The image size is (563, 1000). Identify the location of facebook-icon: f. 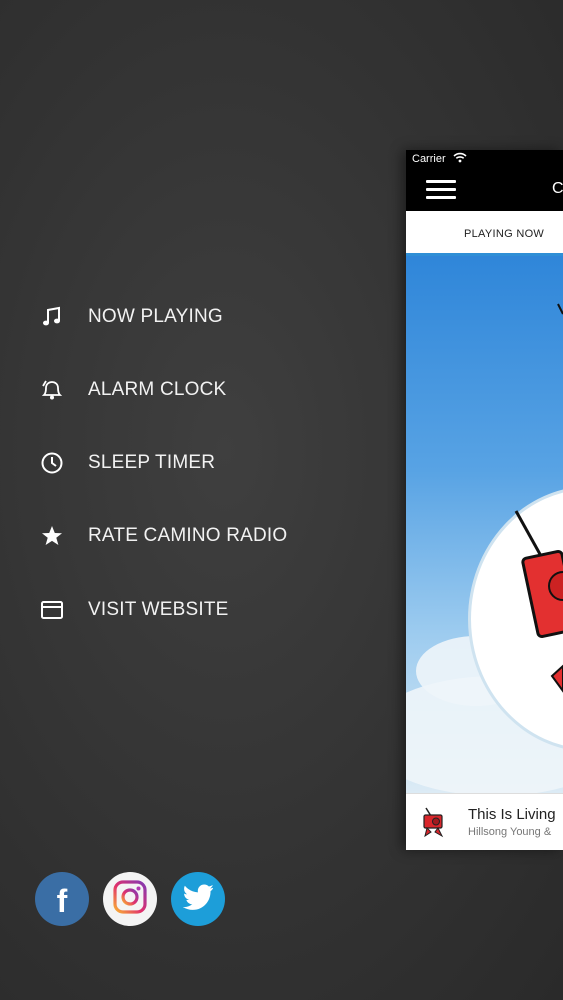
(62, 900).